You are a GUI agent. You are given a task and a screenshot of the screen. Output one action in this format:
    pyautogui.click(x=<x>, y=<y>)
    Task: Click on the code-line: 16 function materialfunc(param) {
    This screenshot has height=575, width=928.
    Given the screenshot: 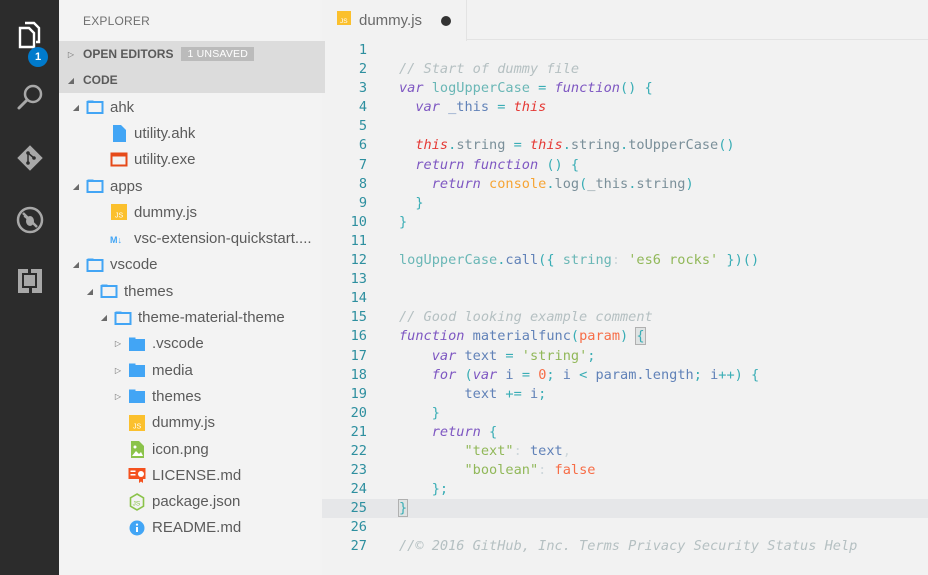 What is the action you would take?
    pyautogui.click(x=625, y=336)
    